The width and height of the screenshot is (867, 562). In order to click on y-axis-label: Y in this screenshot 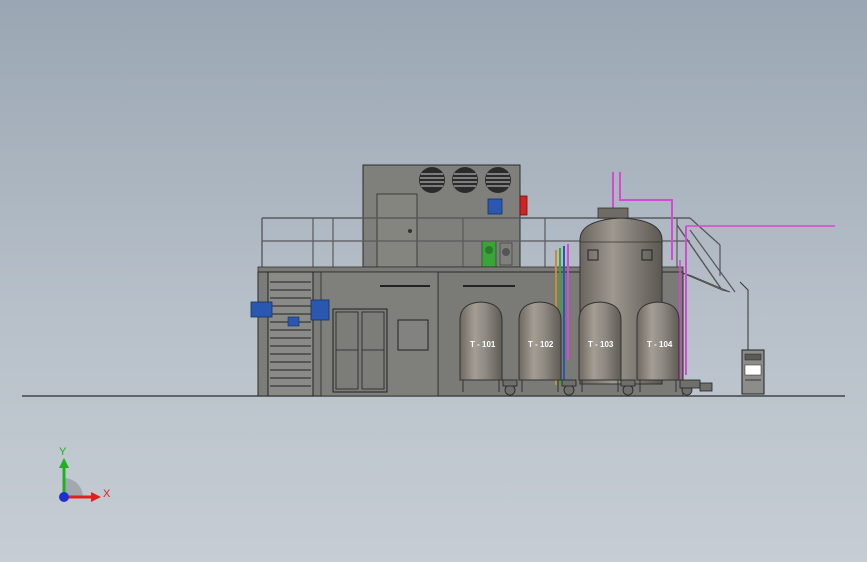, I will do `click(63, 452)`.